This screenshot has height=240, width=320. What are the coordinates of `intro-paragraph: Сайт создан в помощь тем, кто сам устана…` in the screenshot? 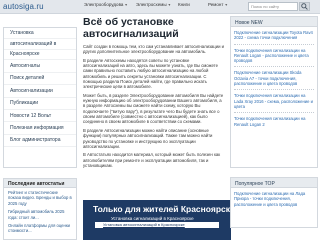 It's located at (154, 49).